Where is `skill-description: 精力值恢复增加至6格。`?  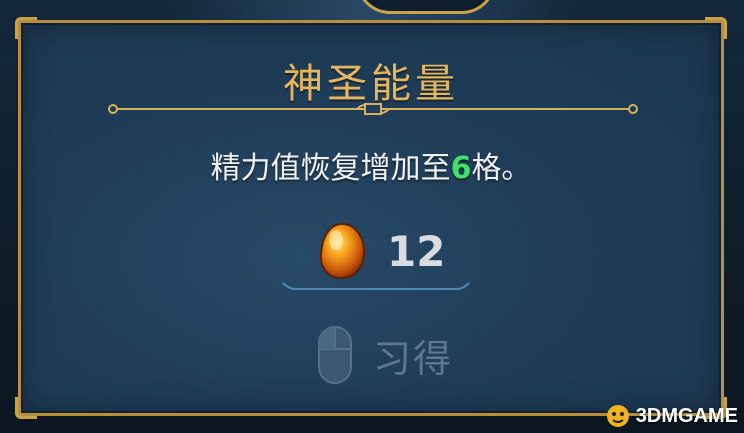
skill-description: 精力值恢复增加至6格。 is located at coordinates (371, 165).